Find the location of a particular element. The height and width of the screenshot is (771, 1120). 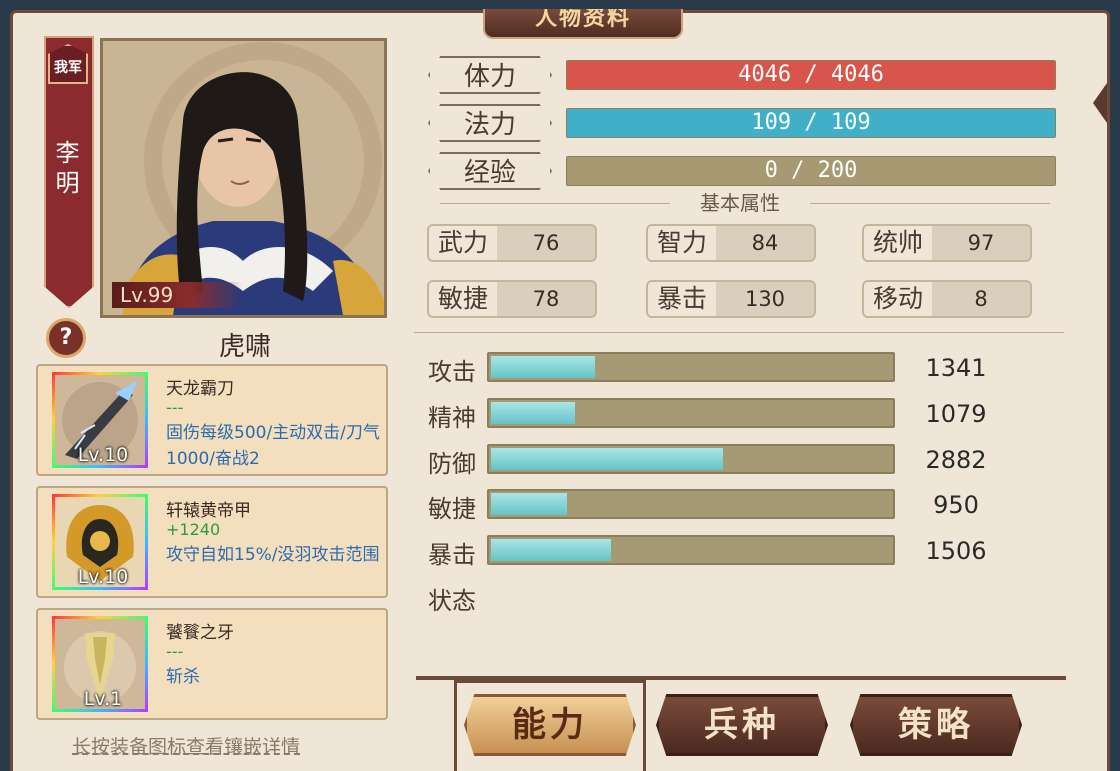

attr-command: 统帅 97 is located at coordinates (947, 243).